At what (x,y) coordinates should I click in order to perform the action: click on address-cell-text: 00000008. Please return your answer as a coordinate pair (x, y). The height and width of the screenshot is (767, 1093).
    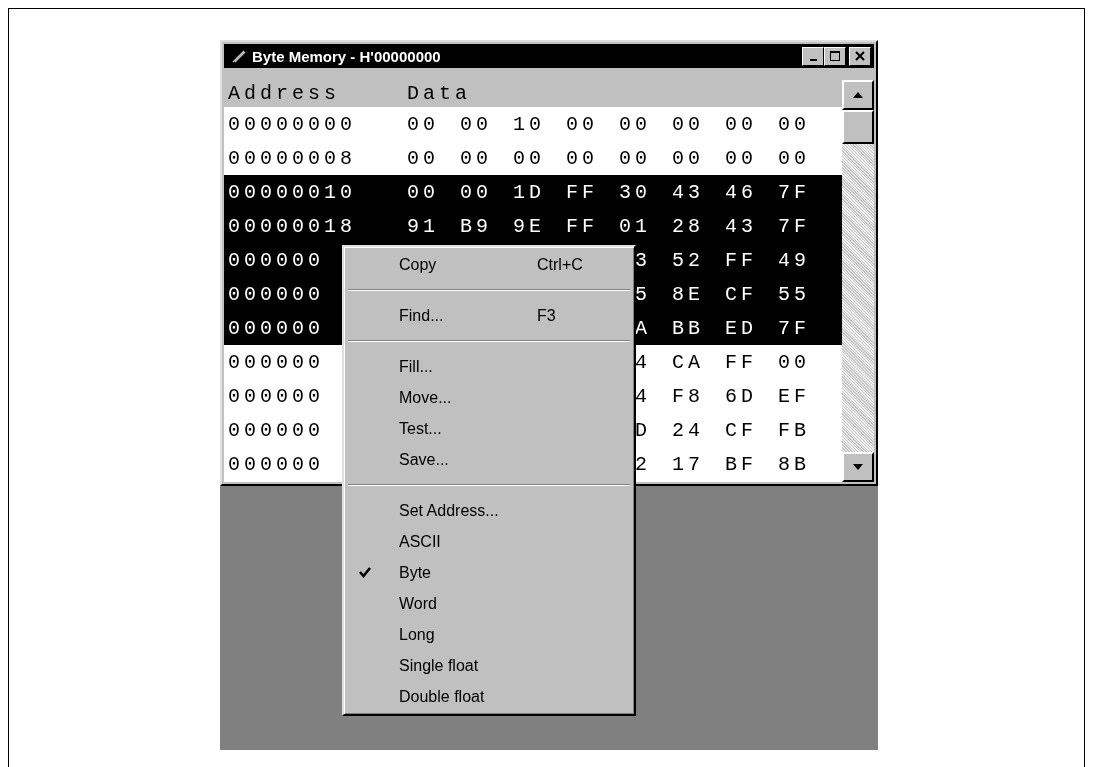
    Looking at the image, I should click on (292, 158).